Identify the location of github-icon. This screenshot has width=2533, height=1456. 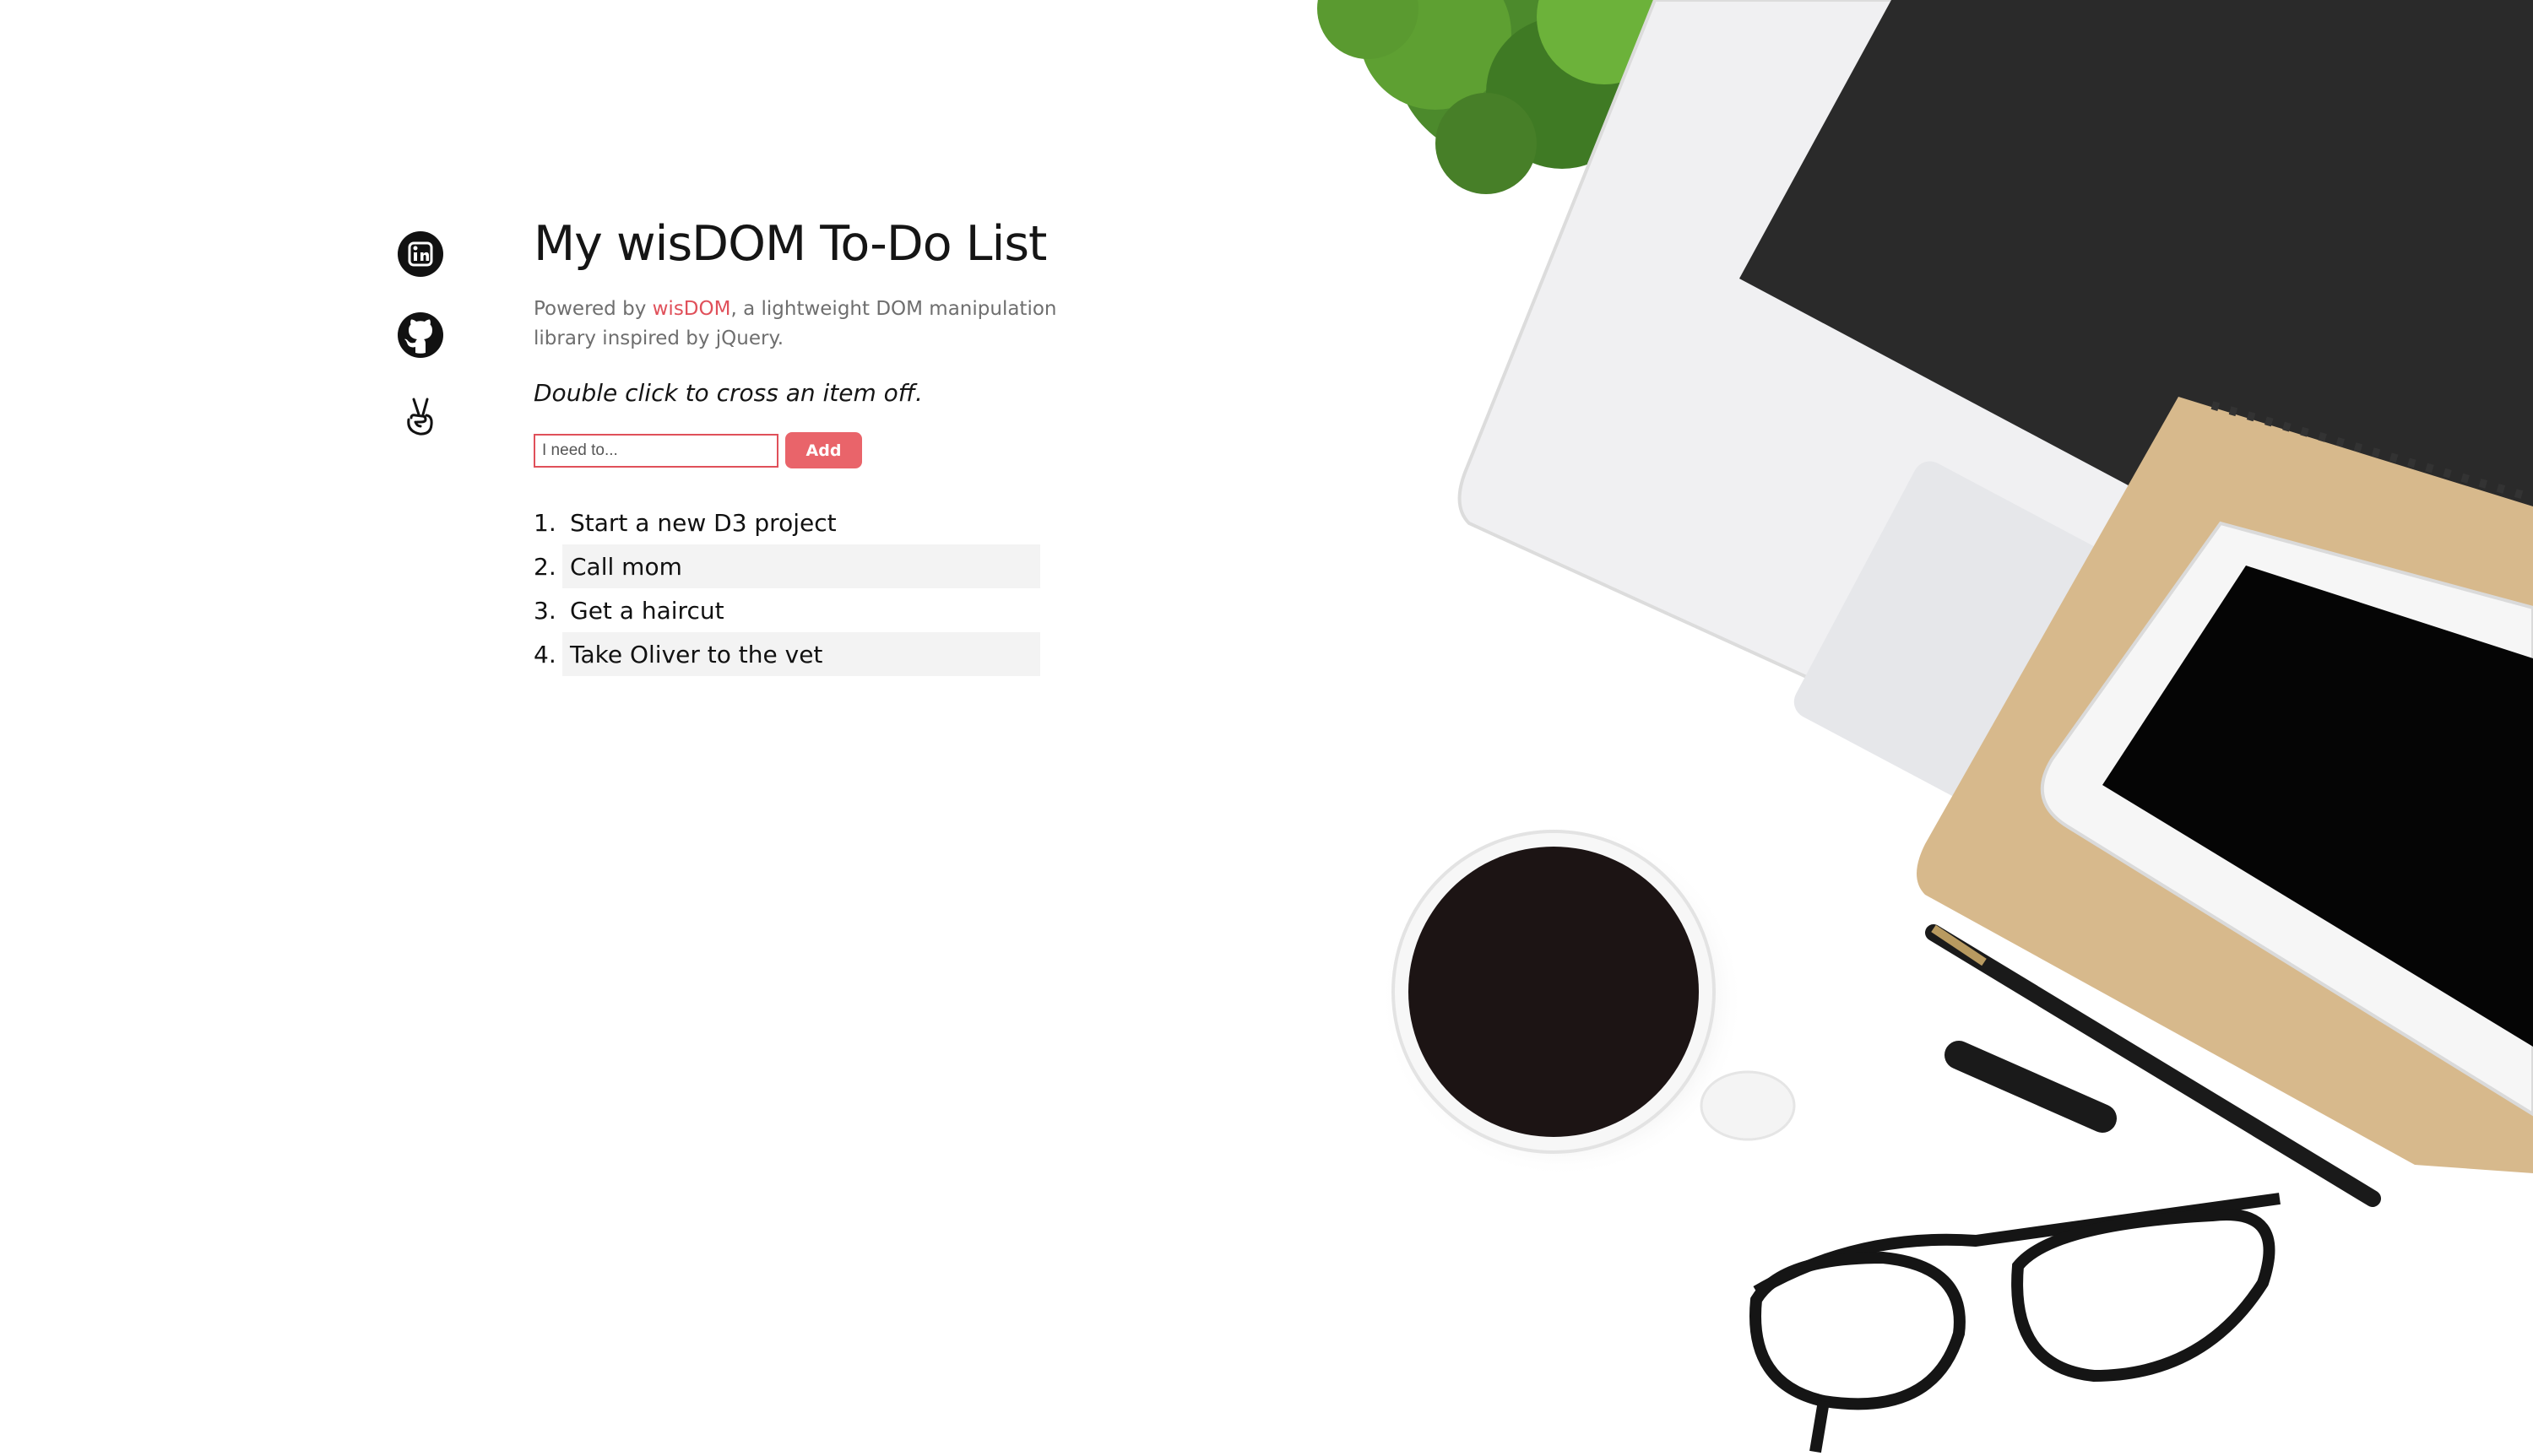
(421, 335).